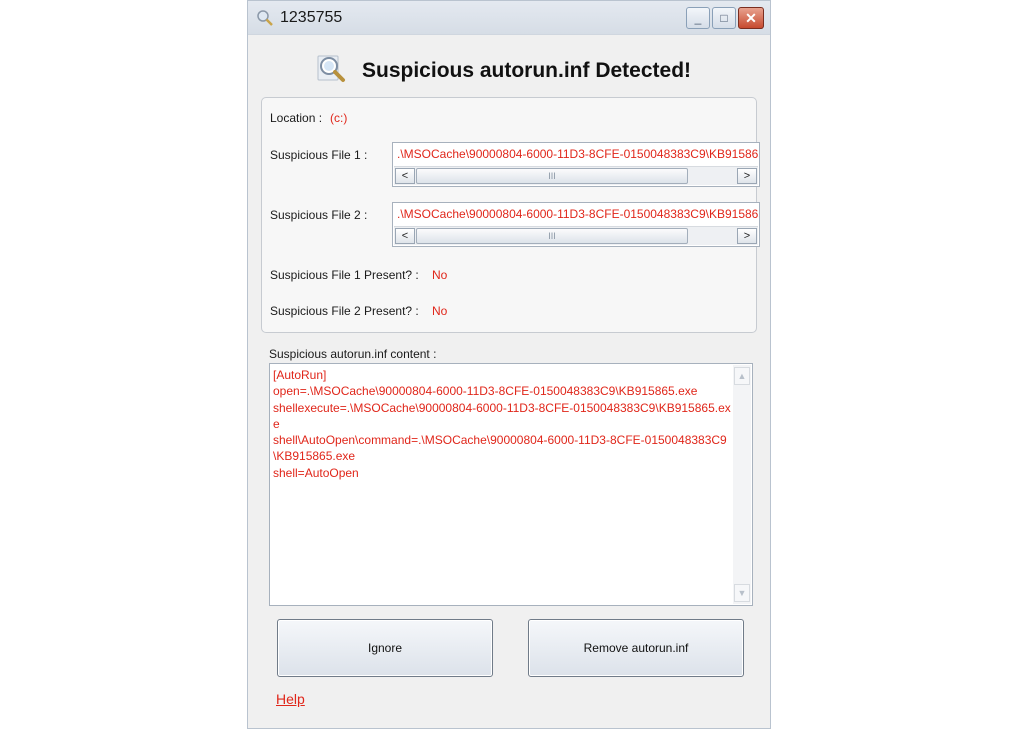 Image resolution: width=1020 pixels, height=729 pixels. I want to click on window-title: 1235755, so click(311, 17).